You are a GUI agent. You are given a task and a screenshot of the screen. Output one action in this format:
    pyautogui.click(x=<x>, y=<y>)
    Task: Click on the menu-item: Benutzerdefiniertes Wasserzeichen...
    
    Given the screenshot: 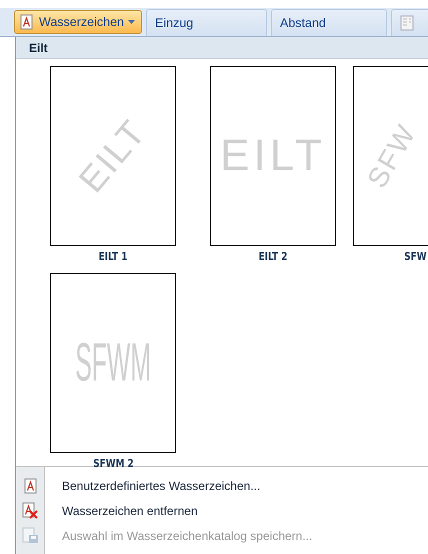 What is the action you would take?
    pyautogui.click(x=161, y=485)
    